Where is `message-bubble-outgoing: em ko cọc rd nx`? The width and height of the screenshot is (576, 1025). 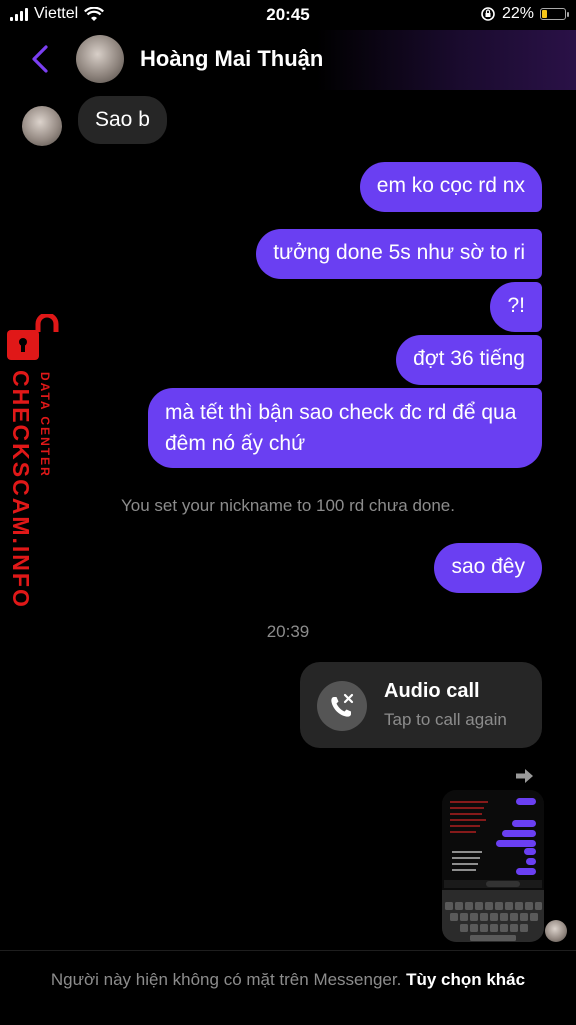
message-bubble-outgoing: em ko cọc rd nx is located at coordinates (450, 187).